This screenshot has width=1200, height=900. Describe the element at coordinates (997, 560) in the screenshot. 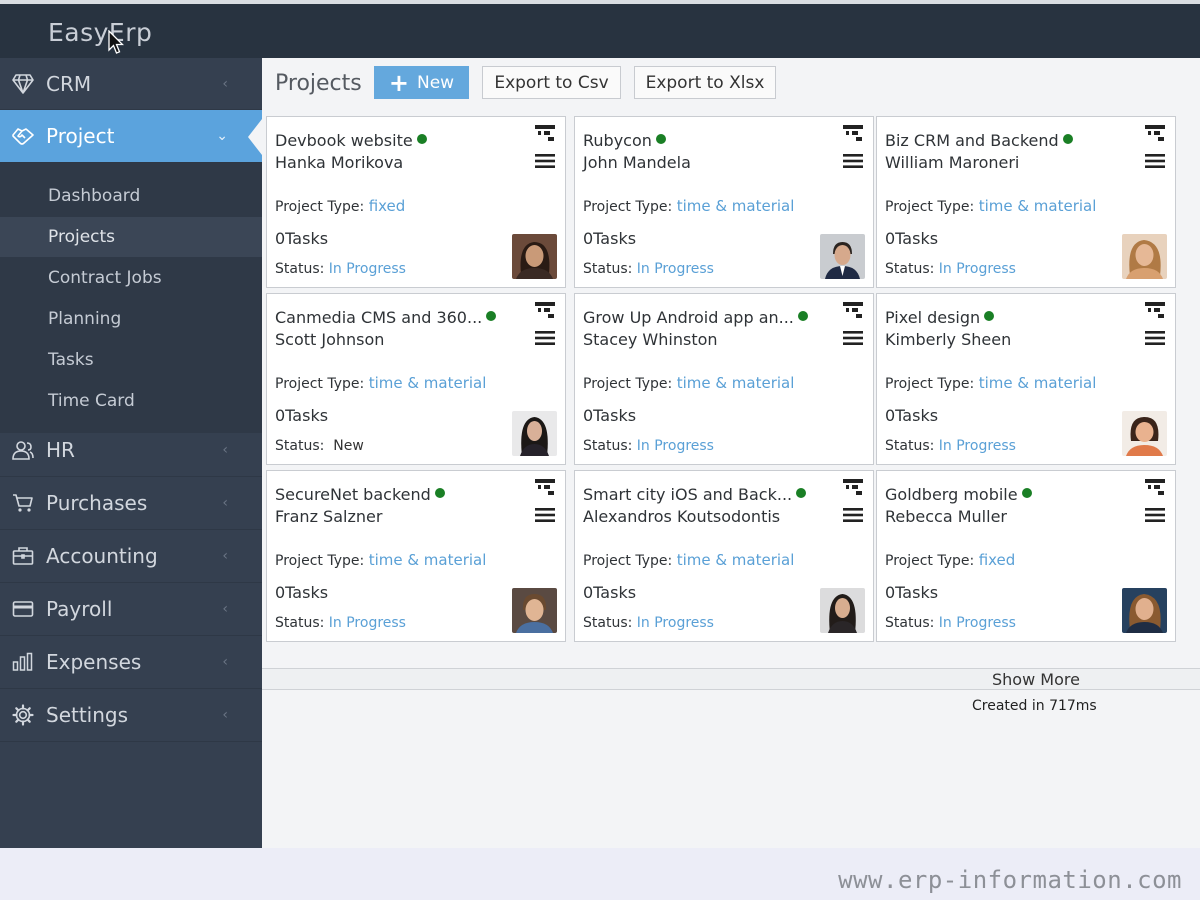

I see `project-type-value: fixed` at that location.